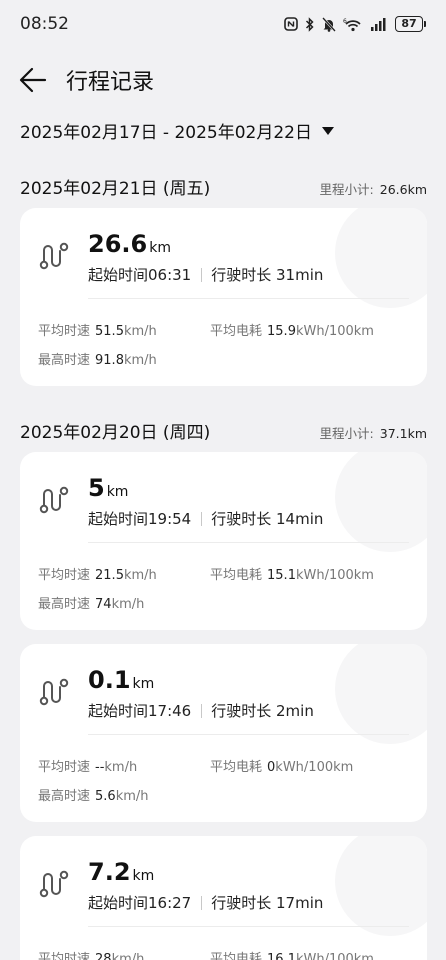 Image resolution: width=446 pixels, height=960 pixels. What do you see at coordinates (44, 24) in the screenshot?
I see `status-time: 08:52` at bounding box center [44, 24].